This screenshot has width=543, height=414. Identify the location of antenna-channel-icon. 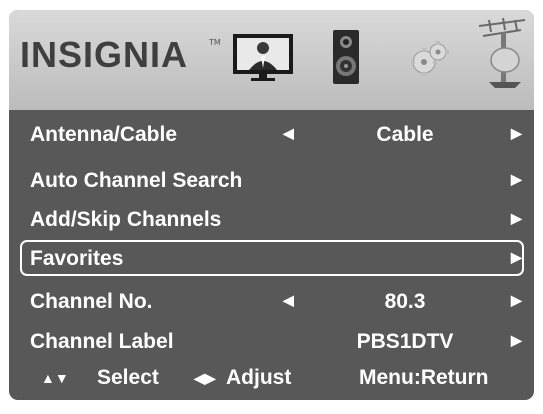
(503, 53).